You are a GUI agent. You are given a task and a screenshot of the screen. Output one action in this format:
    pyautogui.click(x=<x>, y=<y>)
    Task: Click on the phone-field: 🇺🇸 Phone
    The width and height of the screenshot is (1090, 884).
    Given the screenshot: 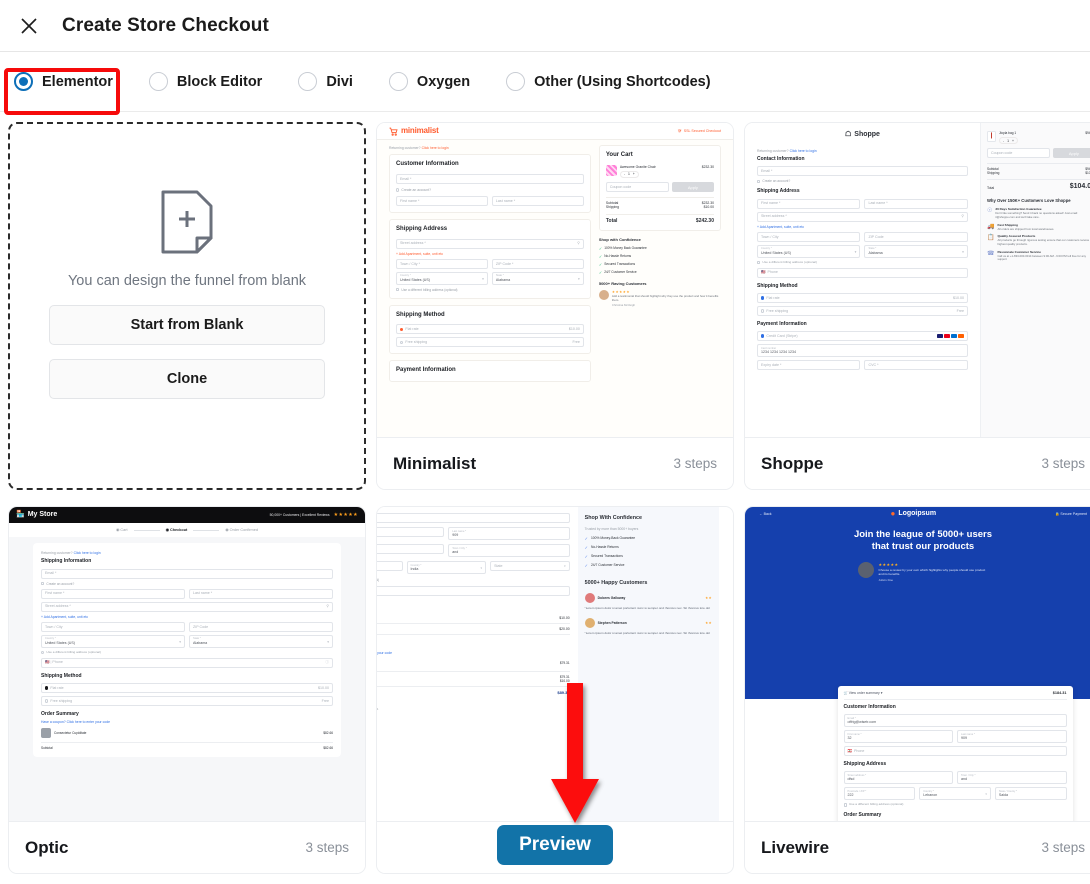 What is the action you would take?
    pyautogui.click(x=862, y=272)
    